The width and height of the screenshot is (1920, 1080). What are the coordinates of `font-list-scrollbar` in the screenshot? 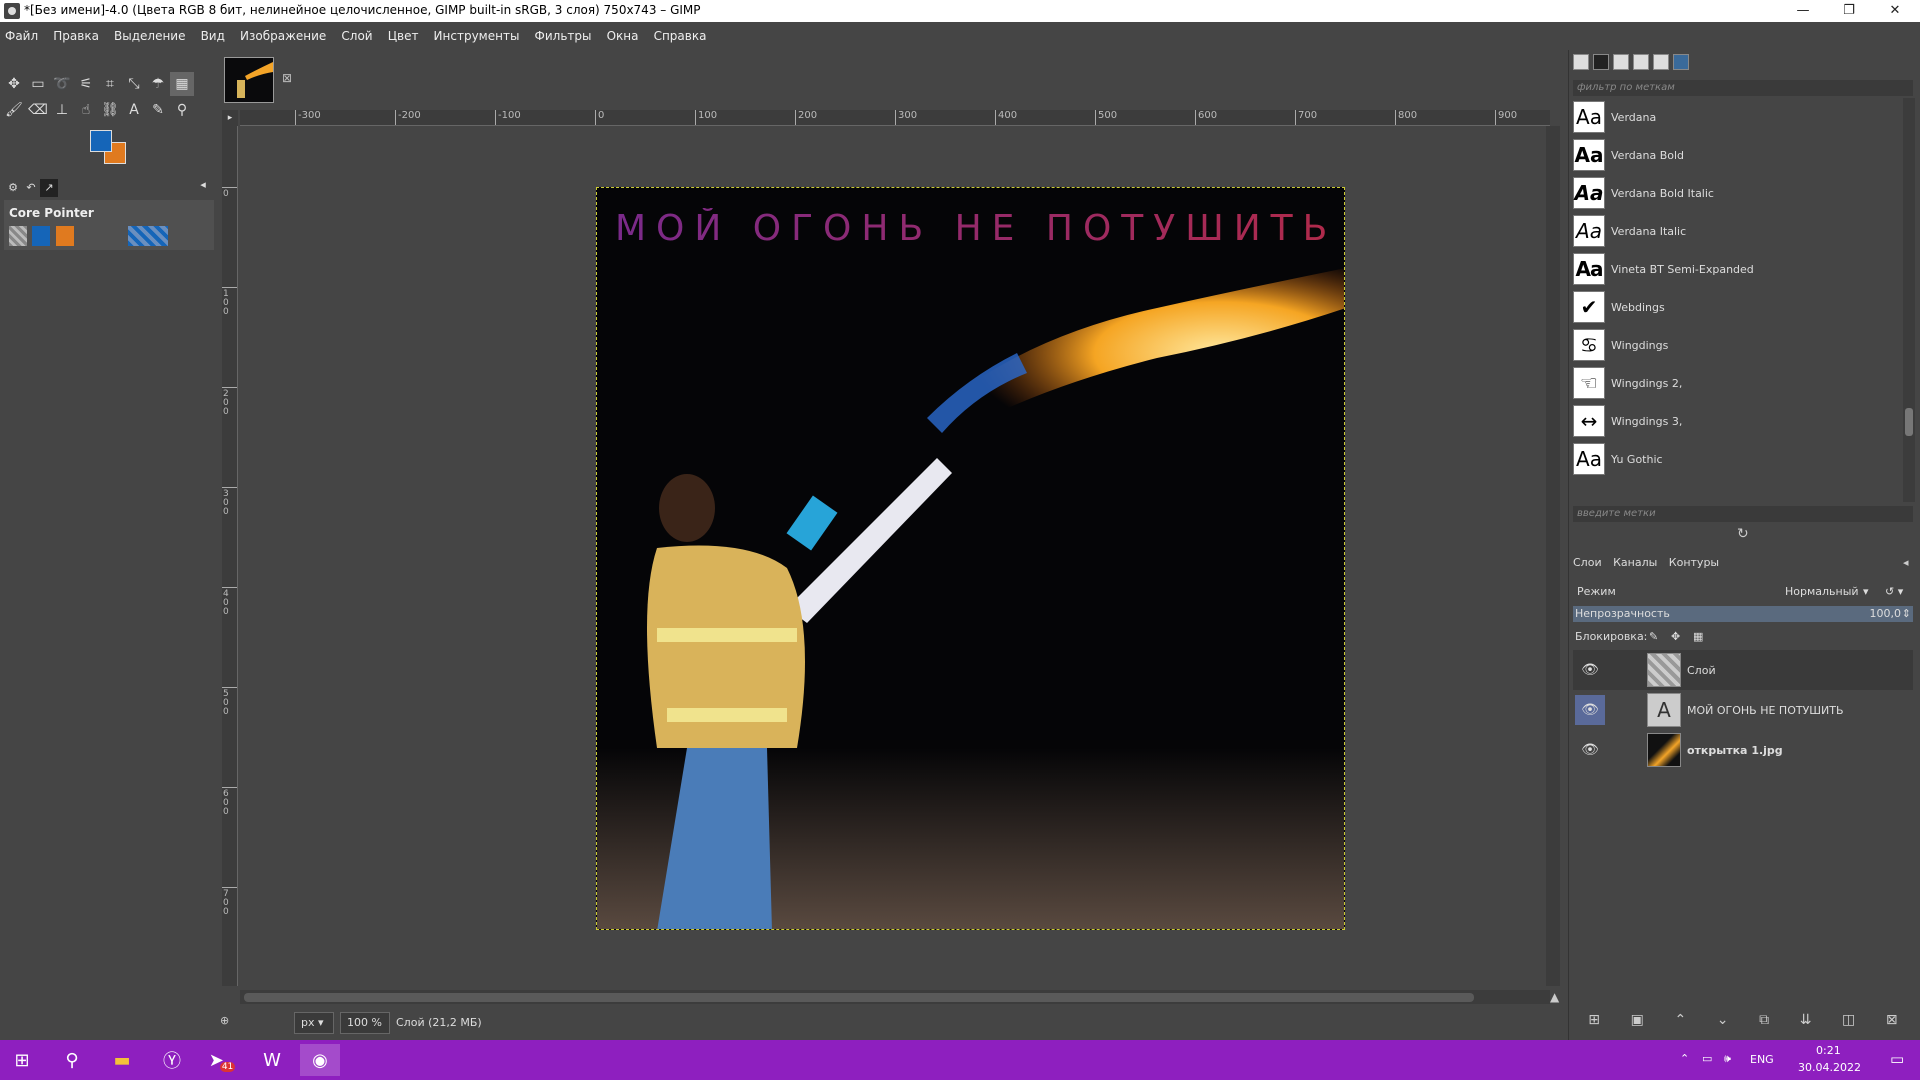 It's located at (1909, 300).